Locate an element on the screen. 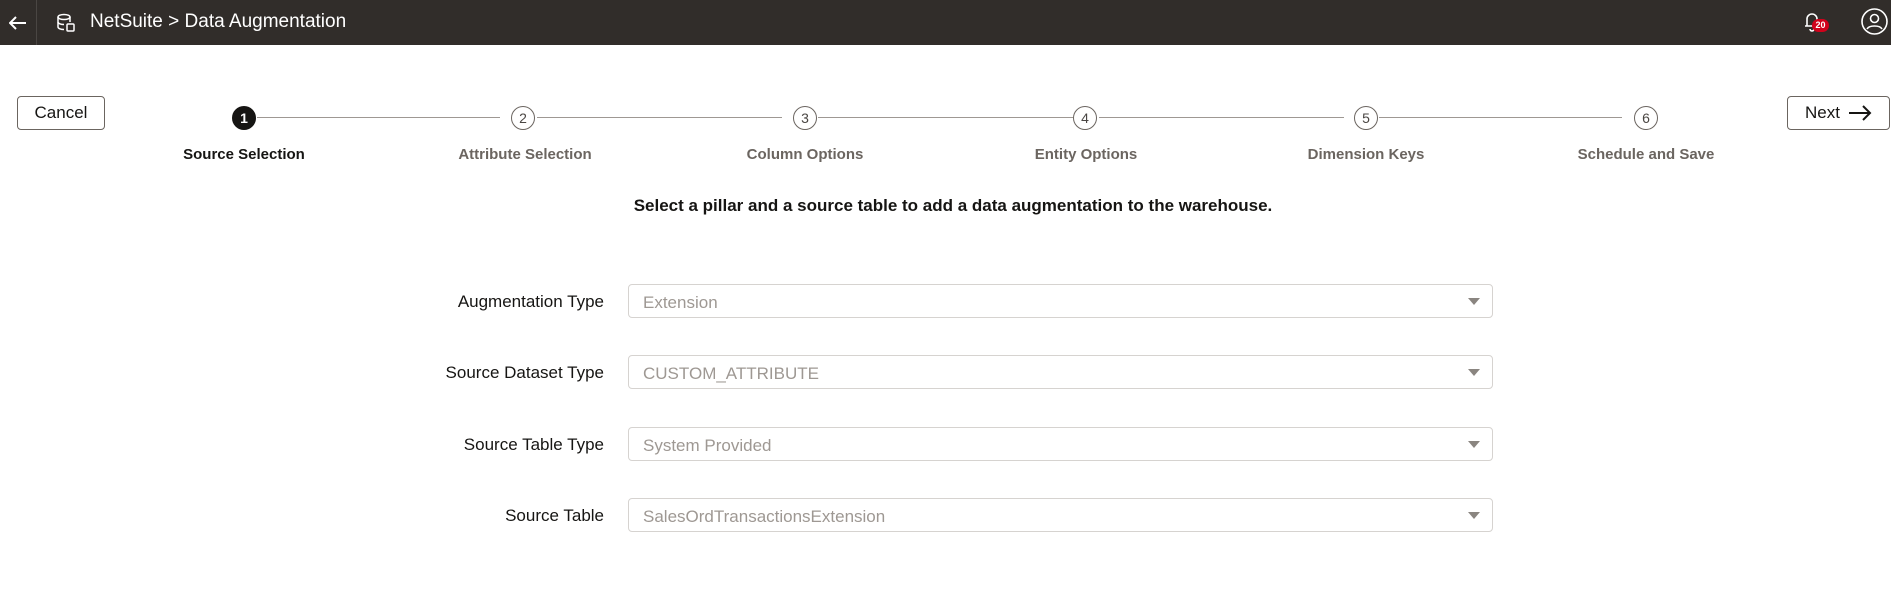 The width and height of the screenshot is (1891, 601). step-1-indicator: 1 is located at coordinates (244, 118).